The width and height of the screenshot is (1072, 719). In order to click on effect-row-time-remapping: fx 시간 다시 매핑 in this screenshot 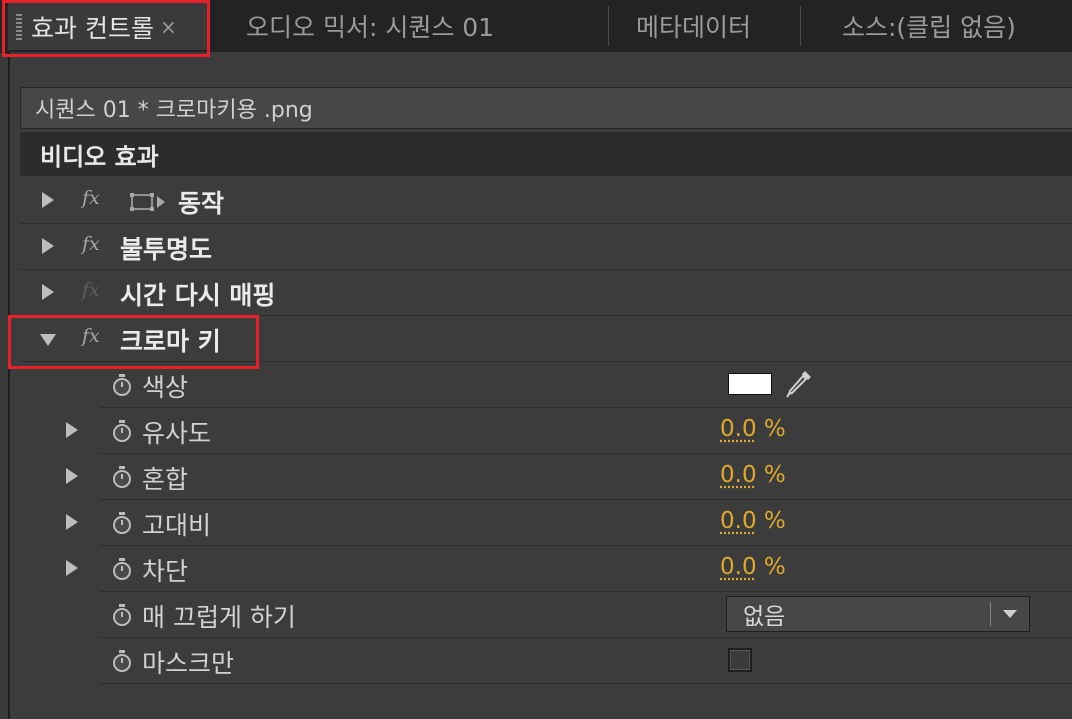, I will do `click(546, 293)`.